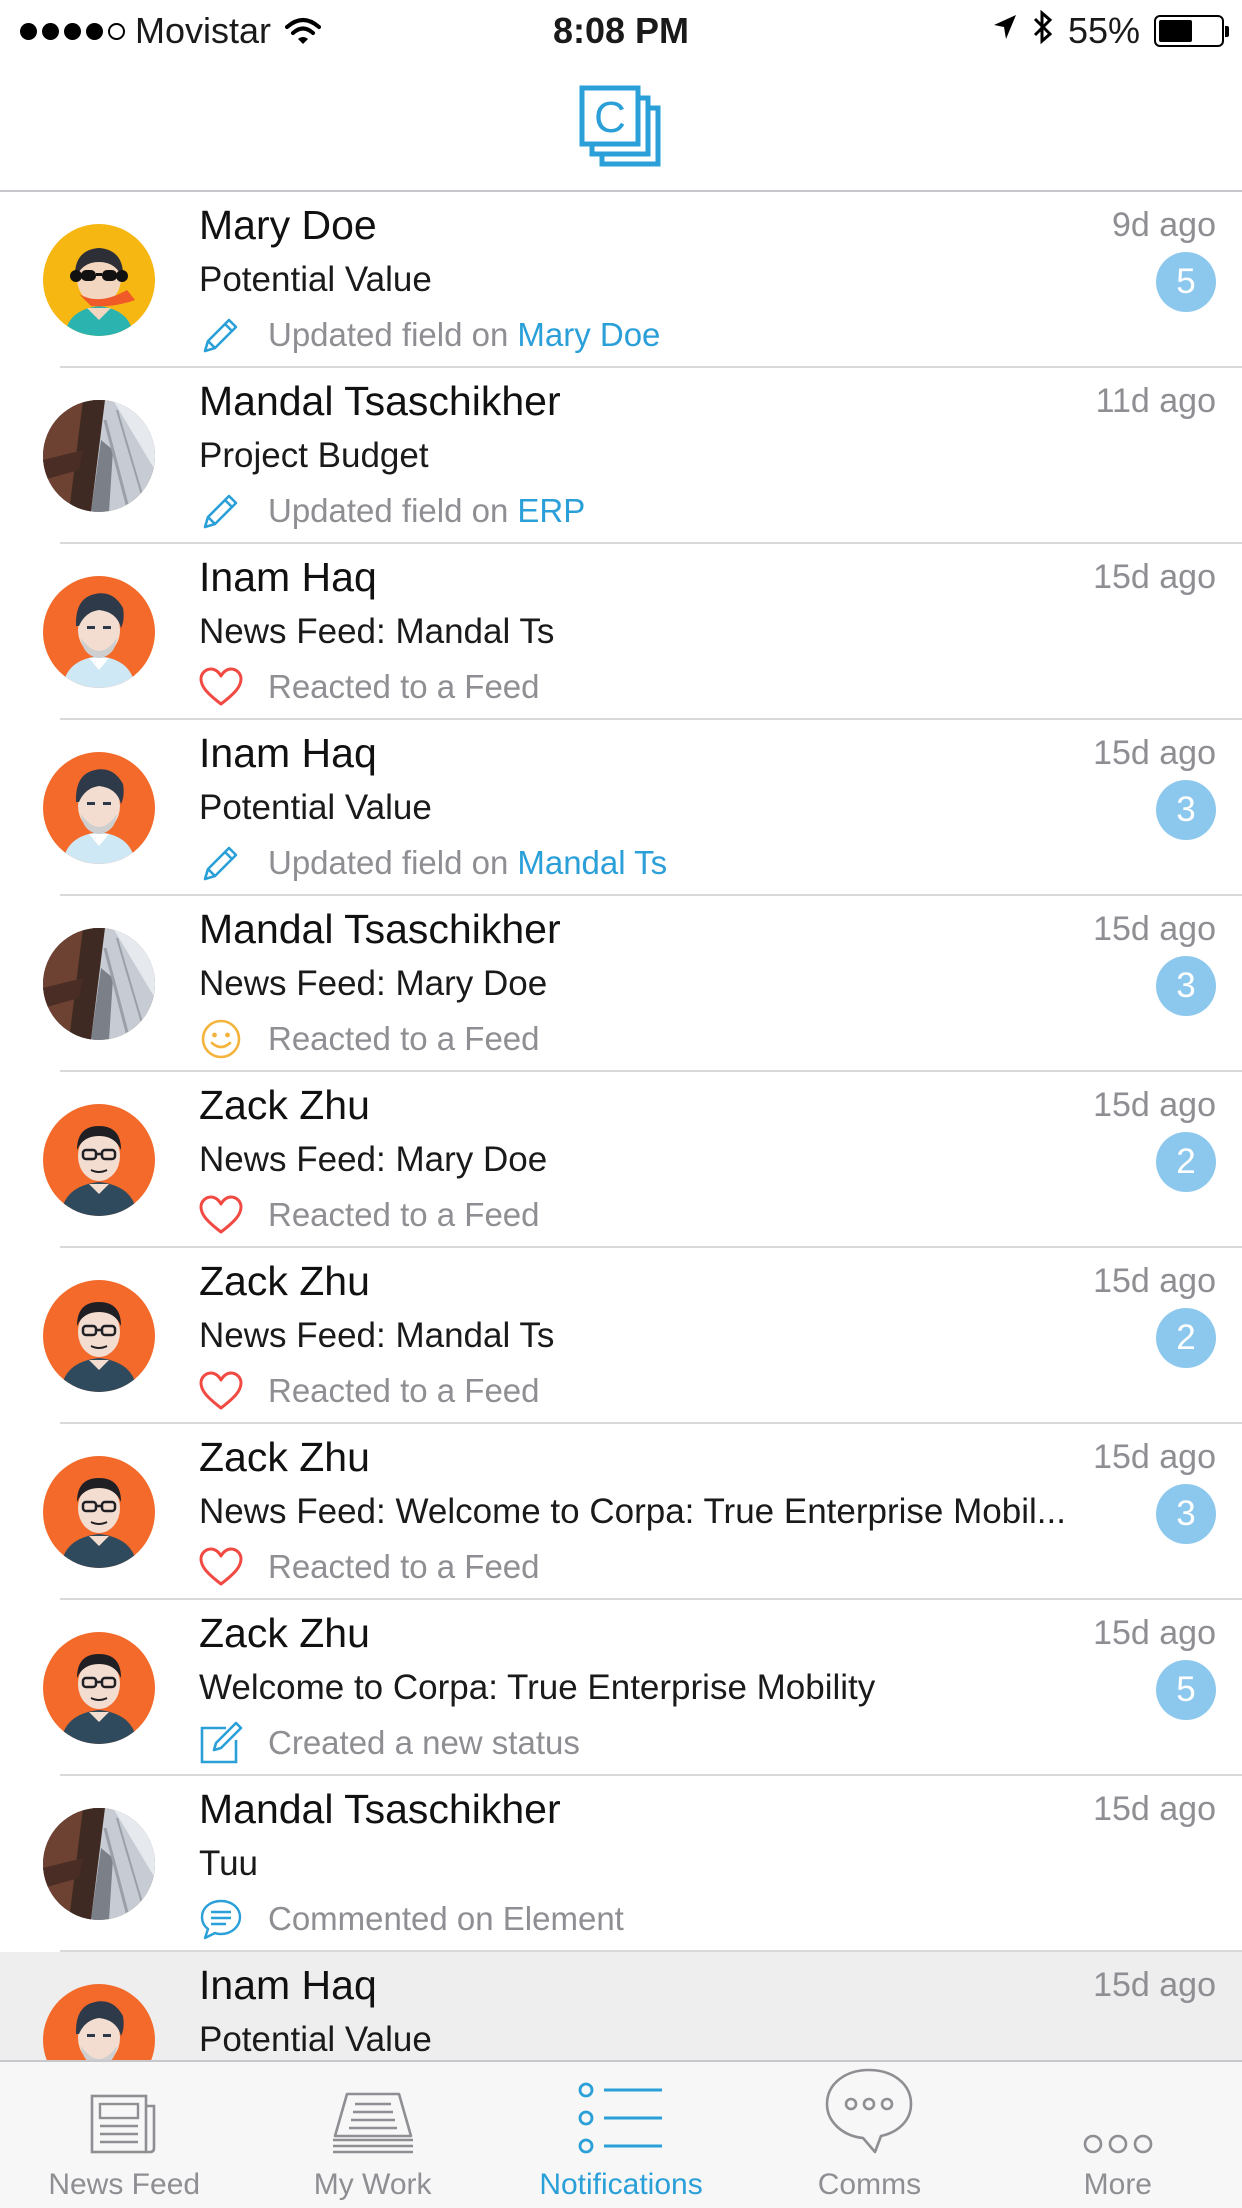  I want to click on count-badge: 5, so click(1186, 282).